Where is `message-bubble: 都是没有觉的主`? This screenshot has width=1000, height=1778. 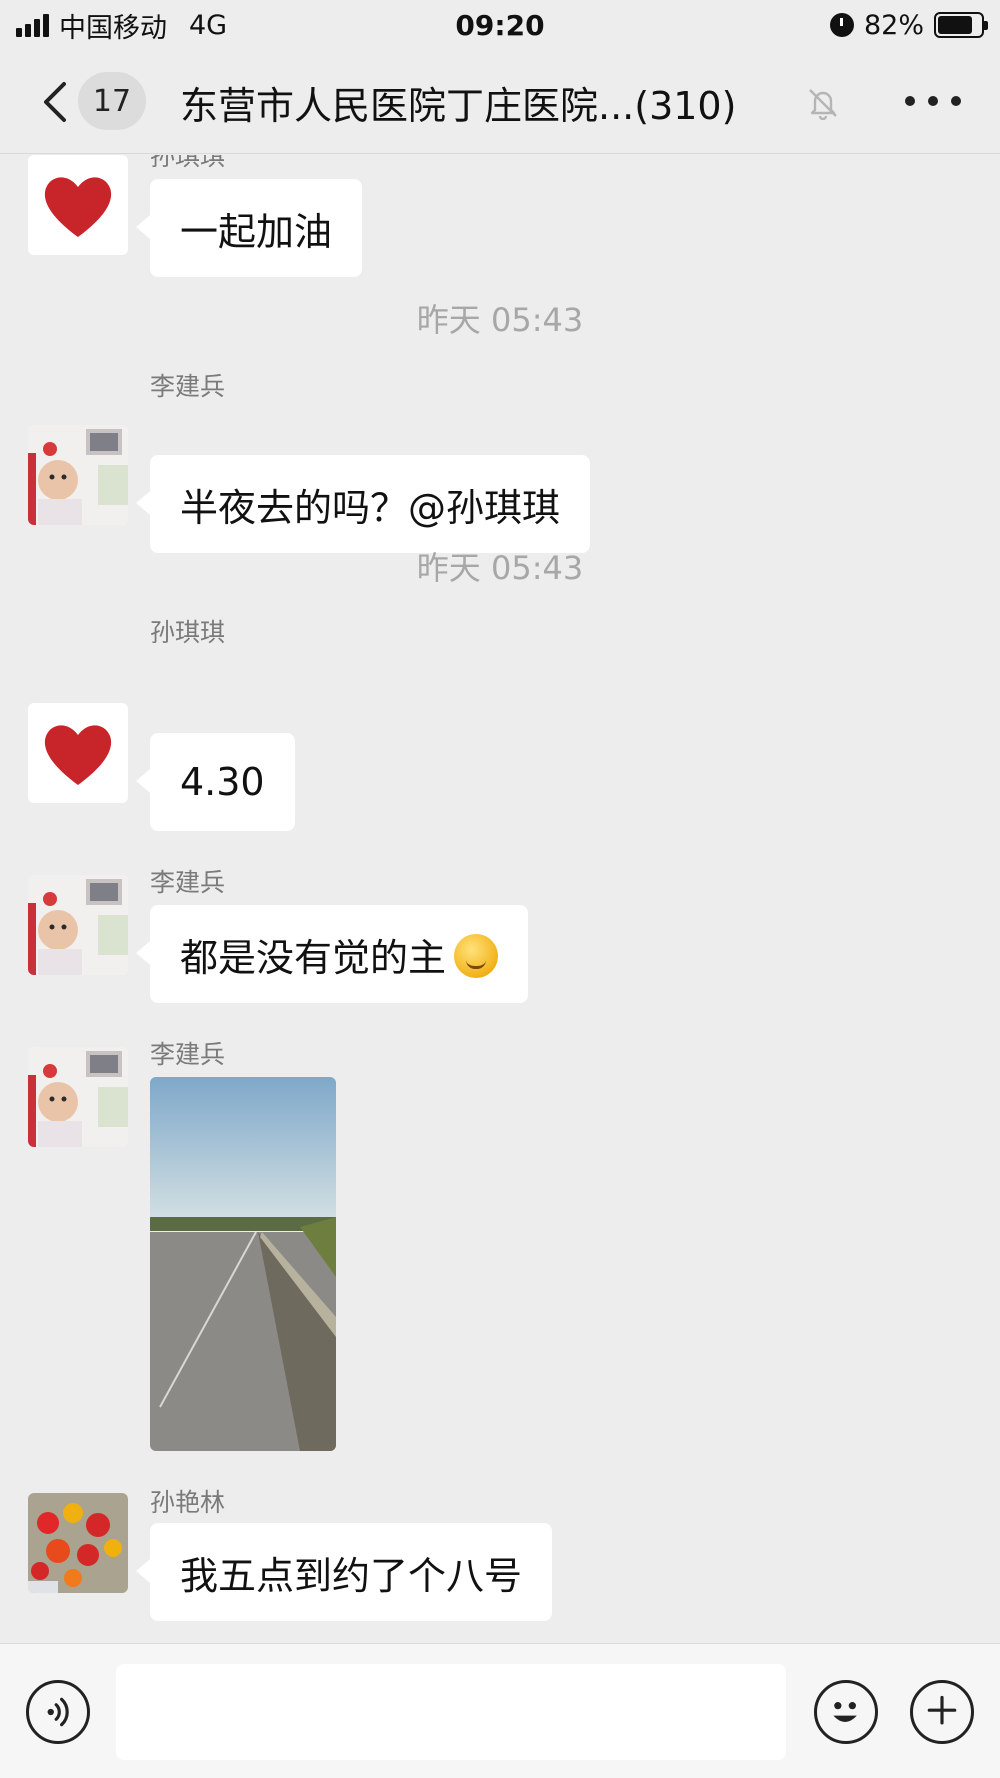
message-bubble: 都是没有觉的主 is located at coordinates (332, 954).